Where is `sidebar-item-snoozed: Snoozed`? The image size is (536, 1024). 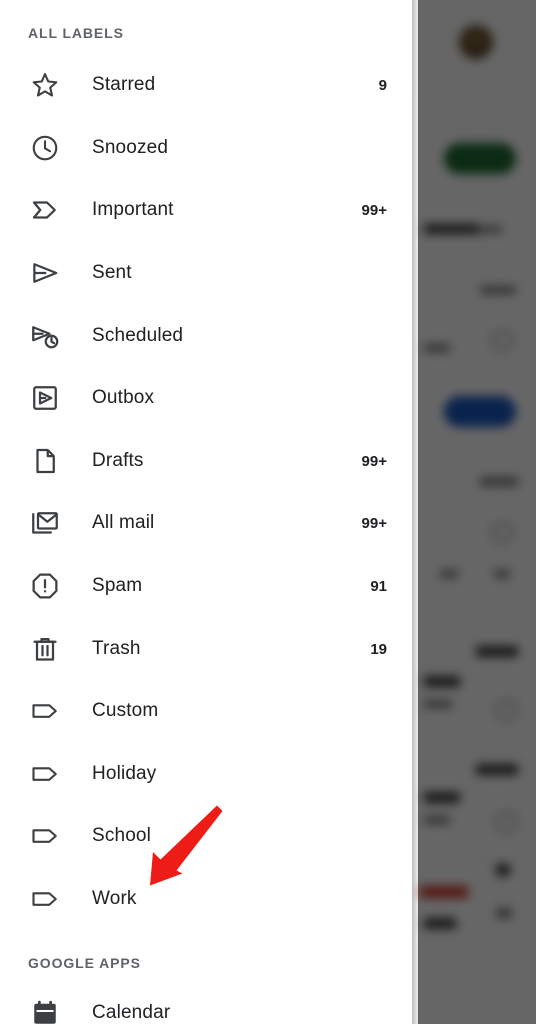
sidebar-item-snoozed: Snoozed is located at coordinates (206, 148).